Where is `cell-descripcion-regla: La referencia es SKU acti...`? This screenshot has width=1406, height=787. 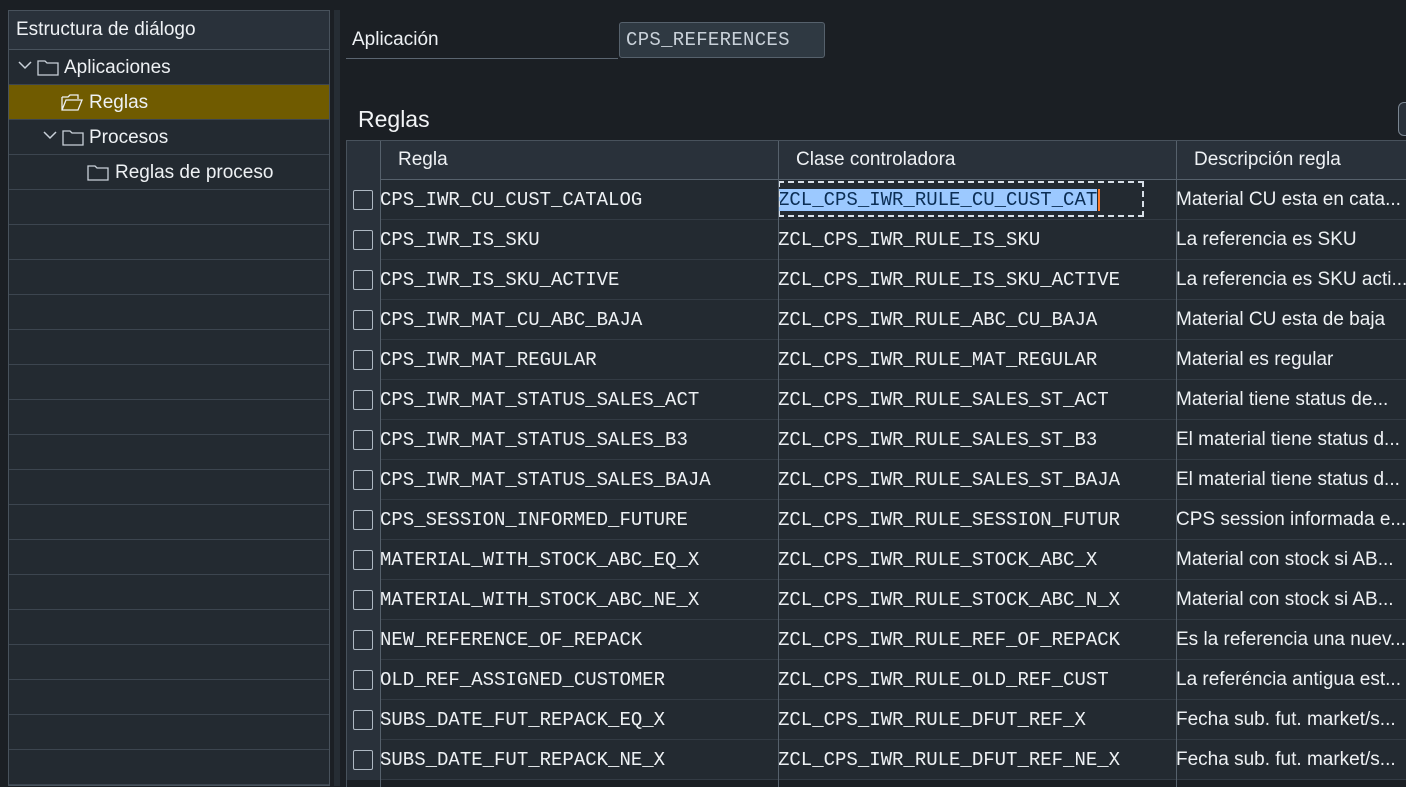 cell-descripcion-regla: La referencia es SKU acti... is located at coordinates (1291, 280).